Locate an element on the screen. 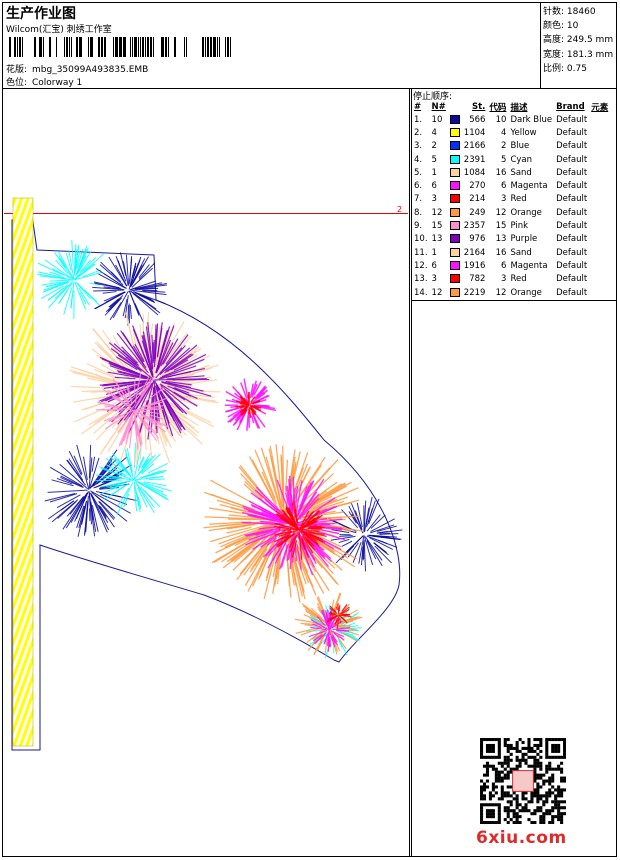 This screenshot has height=860, width=620. header-divider is located at coordinates (309, 88).